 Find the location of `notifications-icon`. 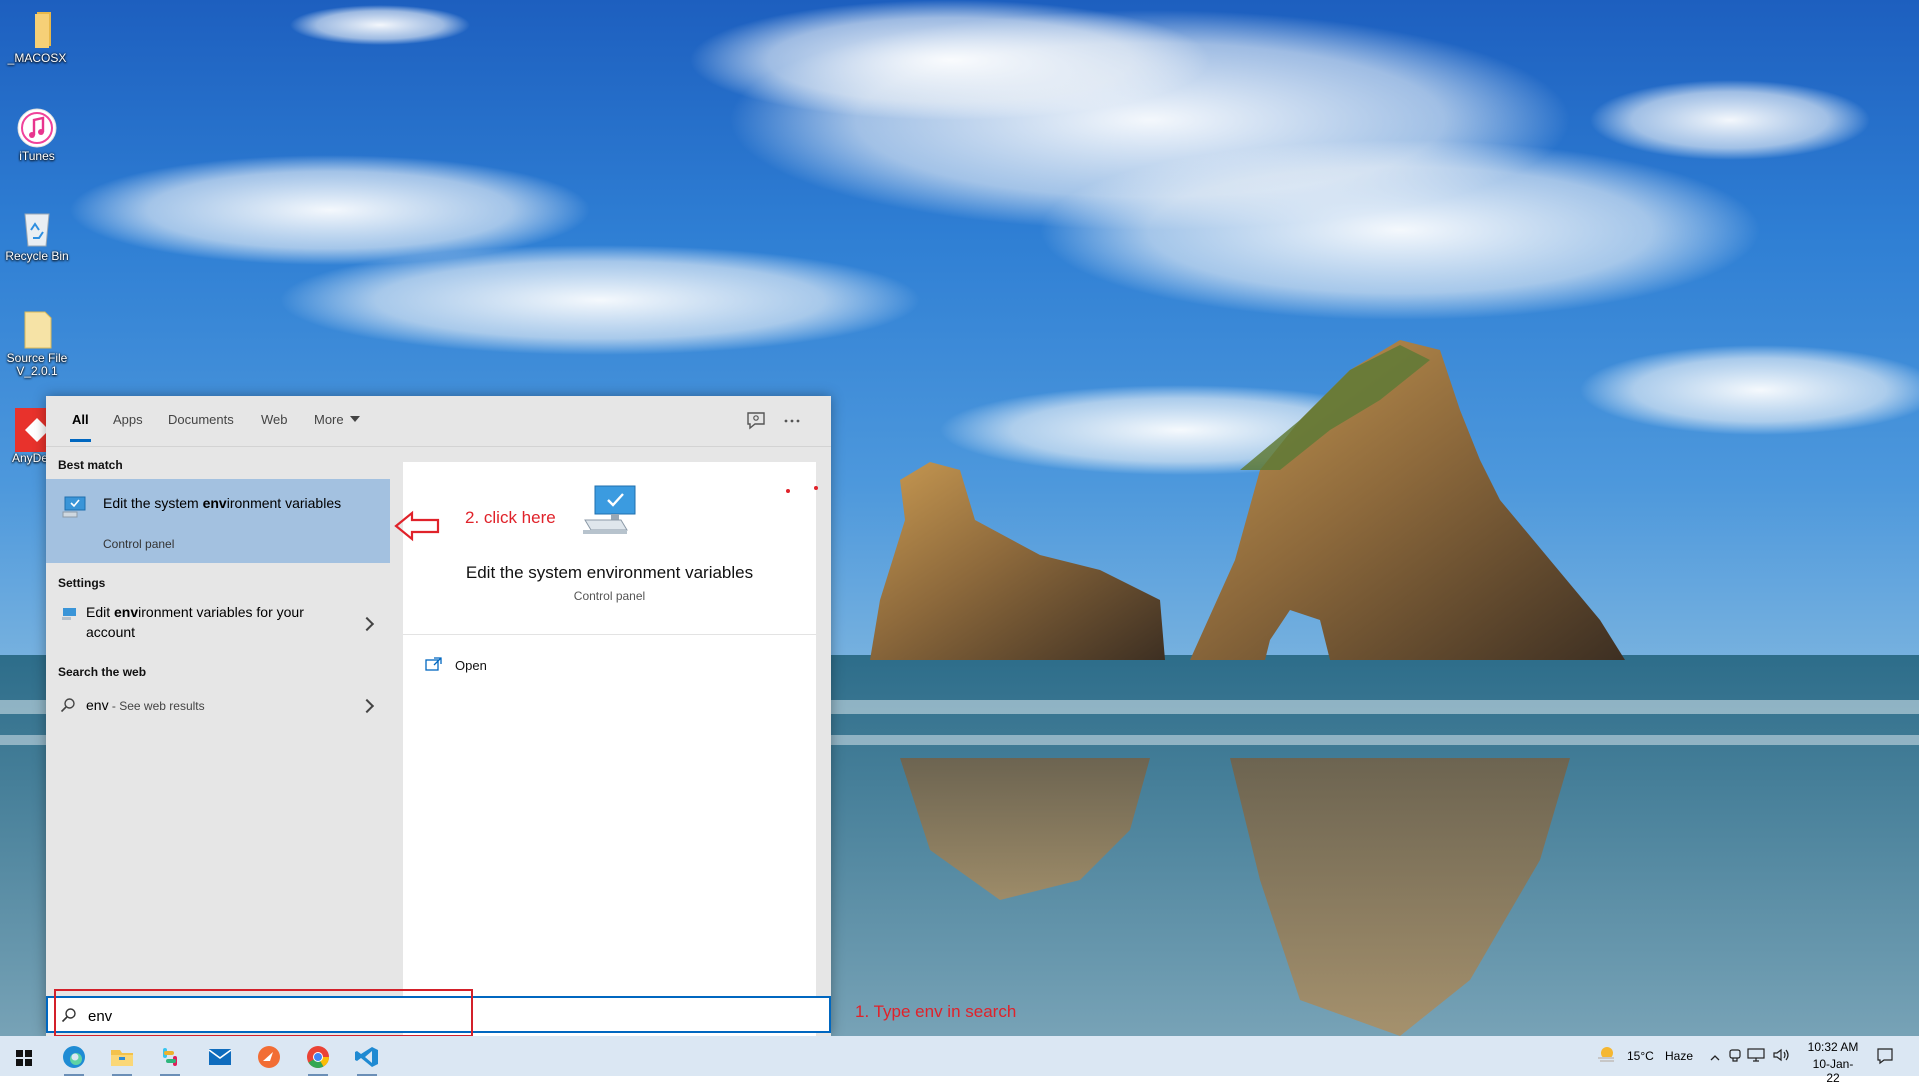

notifications-icon is located at coordinates (1885, 1056).